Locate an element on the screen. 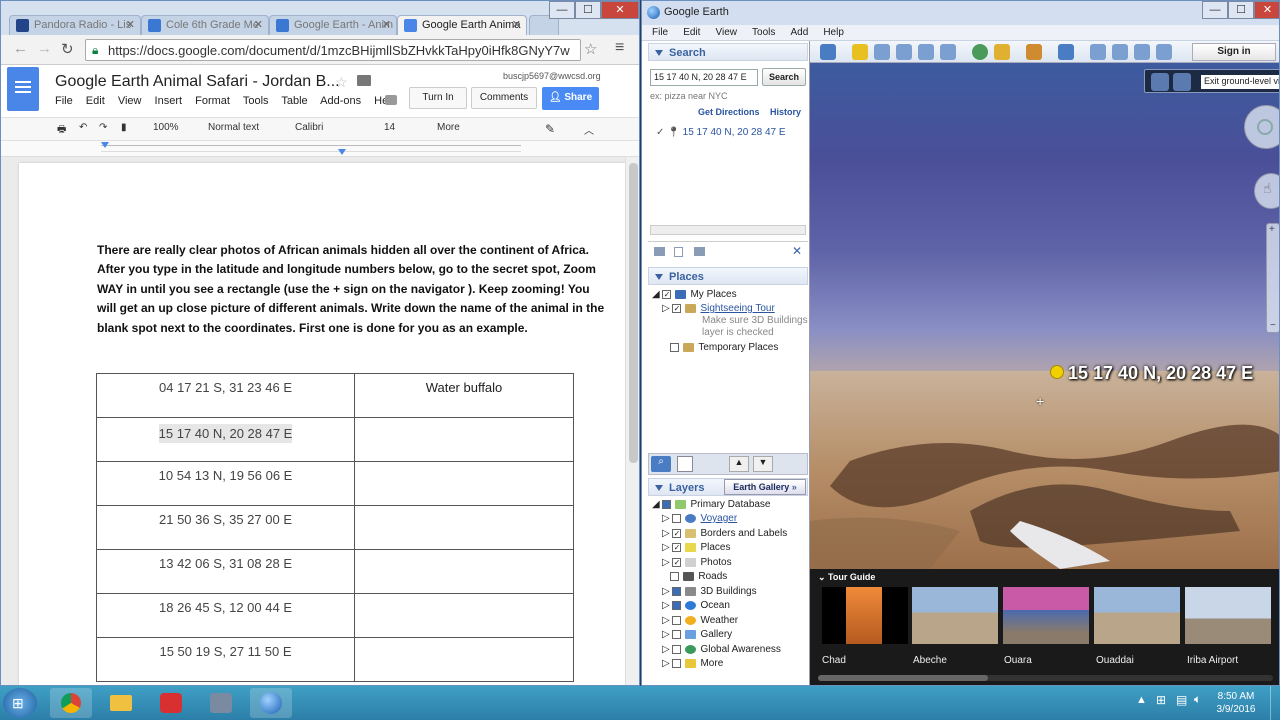  tab-marker is located at coordinates (342, 152).